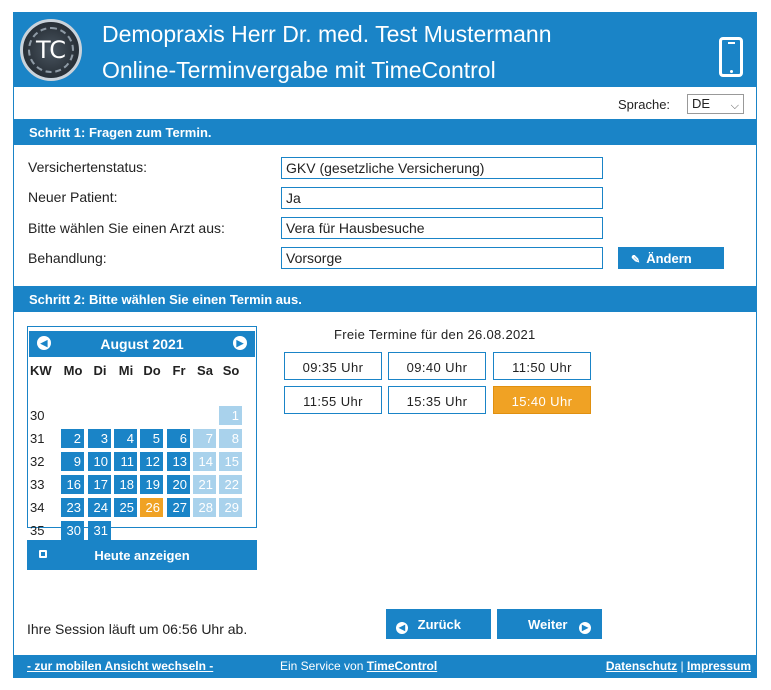 Image resolution: width=771 pixels, height=690 pixels. I want to click on calendar-day: 18, so click(125, 484).